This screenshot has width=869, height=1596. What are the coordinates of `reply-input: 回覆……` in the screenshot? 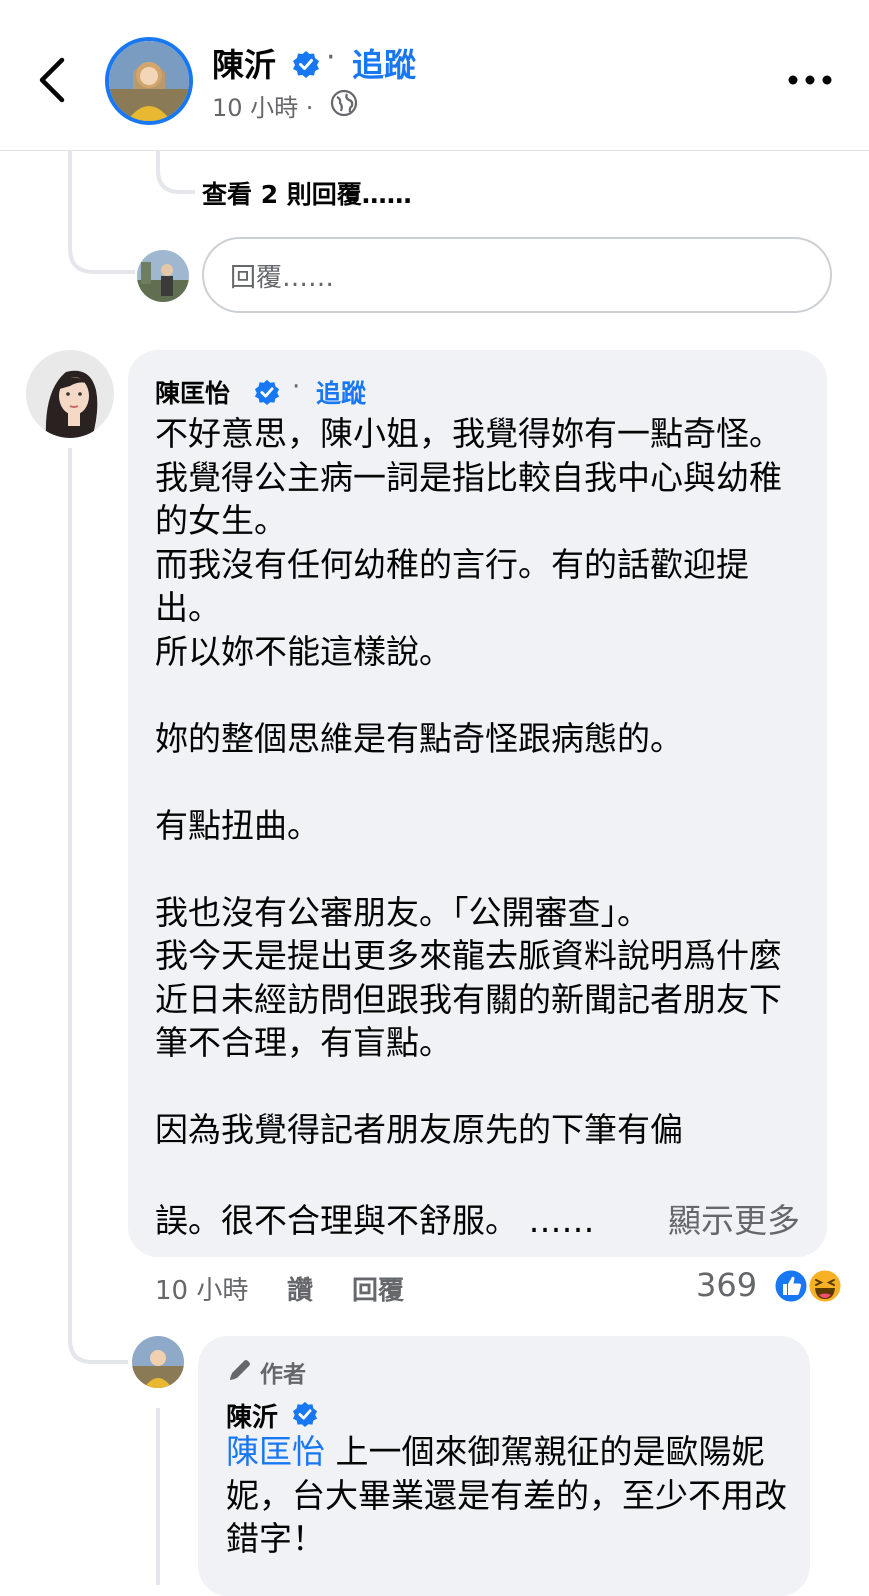 It's located at (517, 275).